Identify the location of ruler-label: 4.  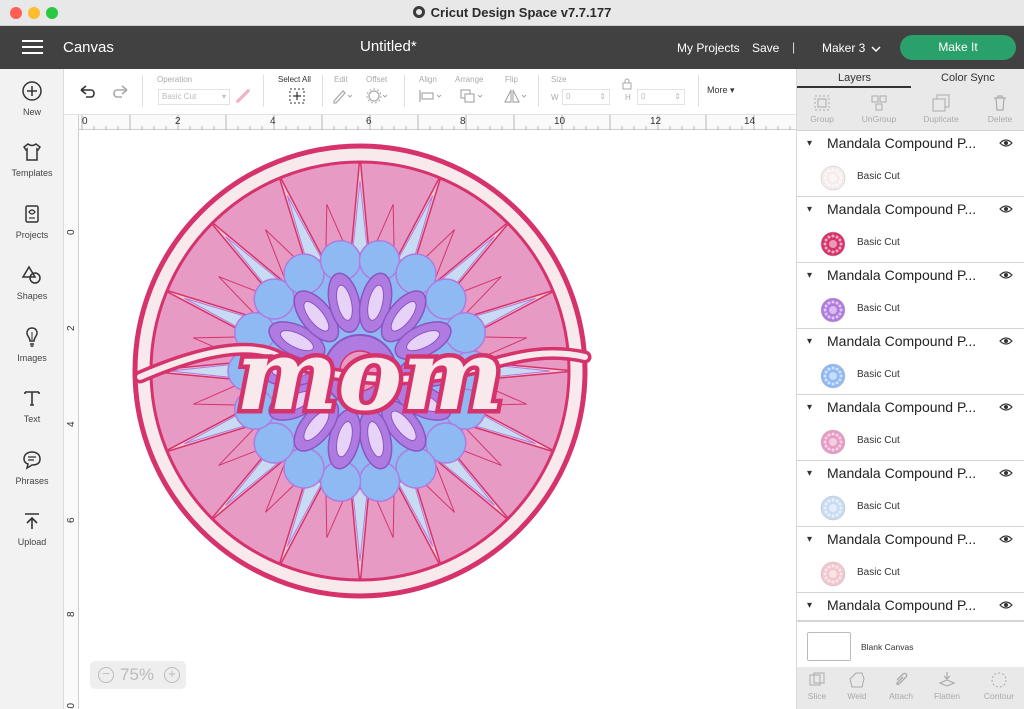
(71, 424).